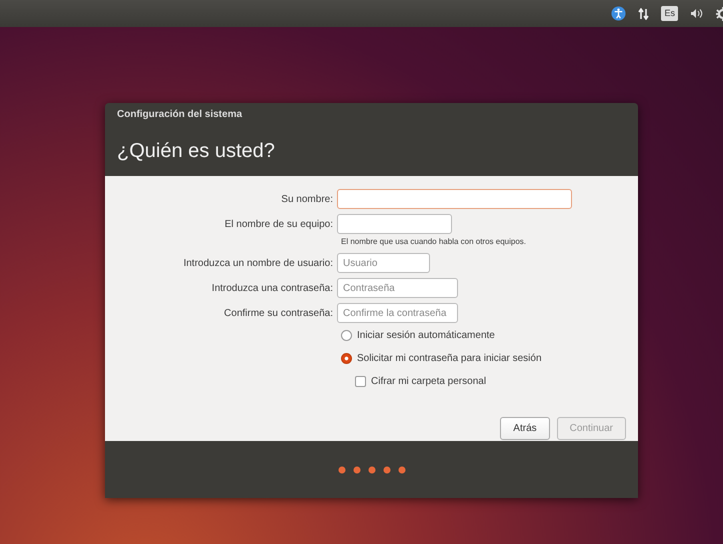 The image size is (723, 544). Describe the element at coordinates (449, 359) in the screenshot. I see `option-label: Solicitar mi contraseña para iniciar sesión` at that location.